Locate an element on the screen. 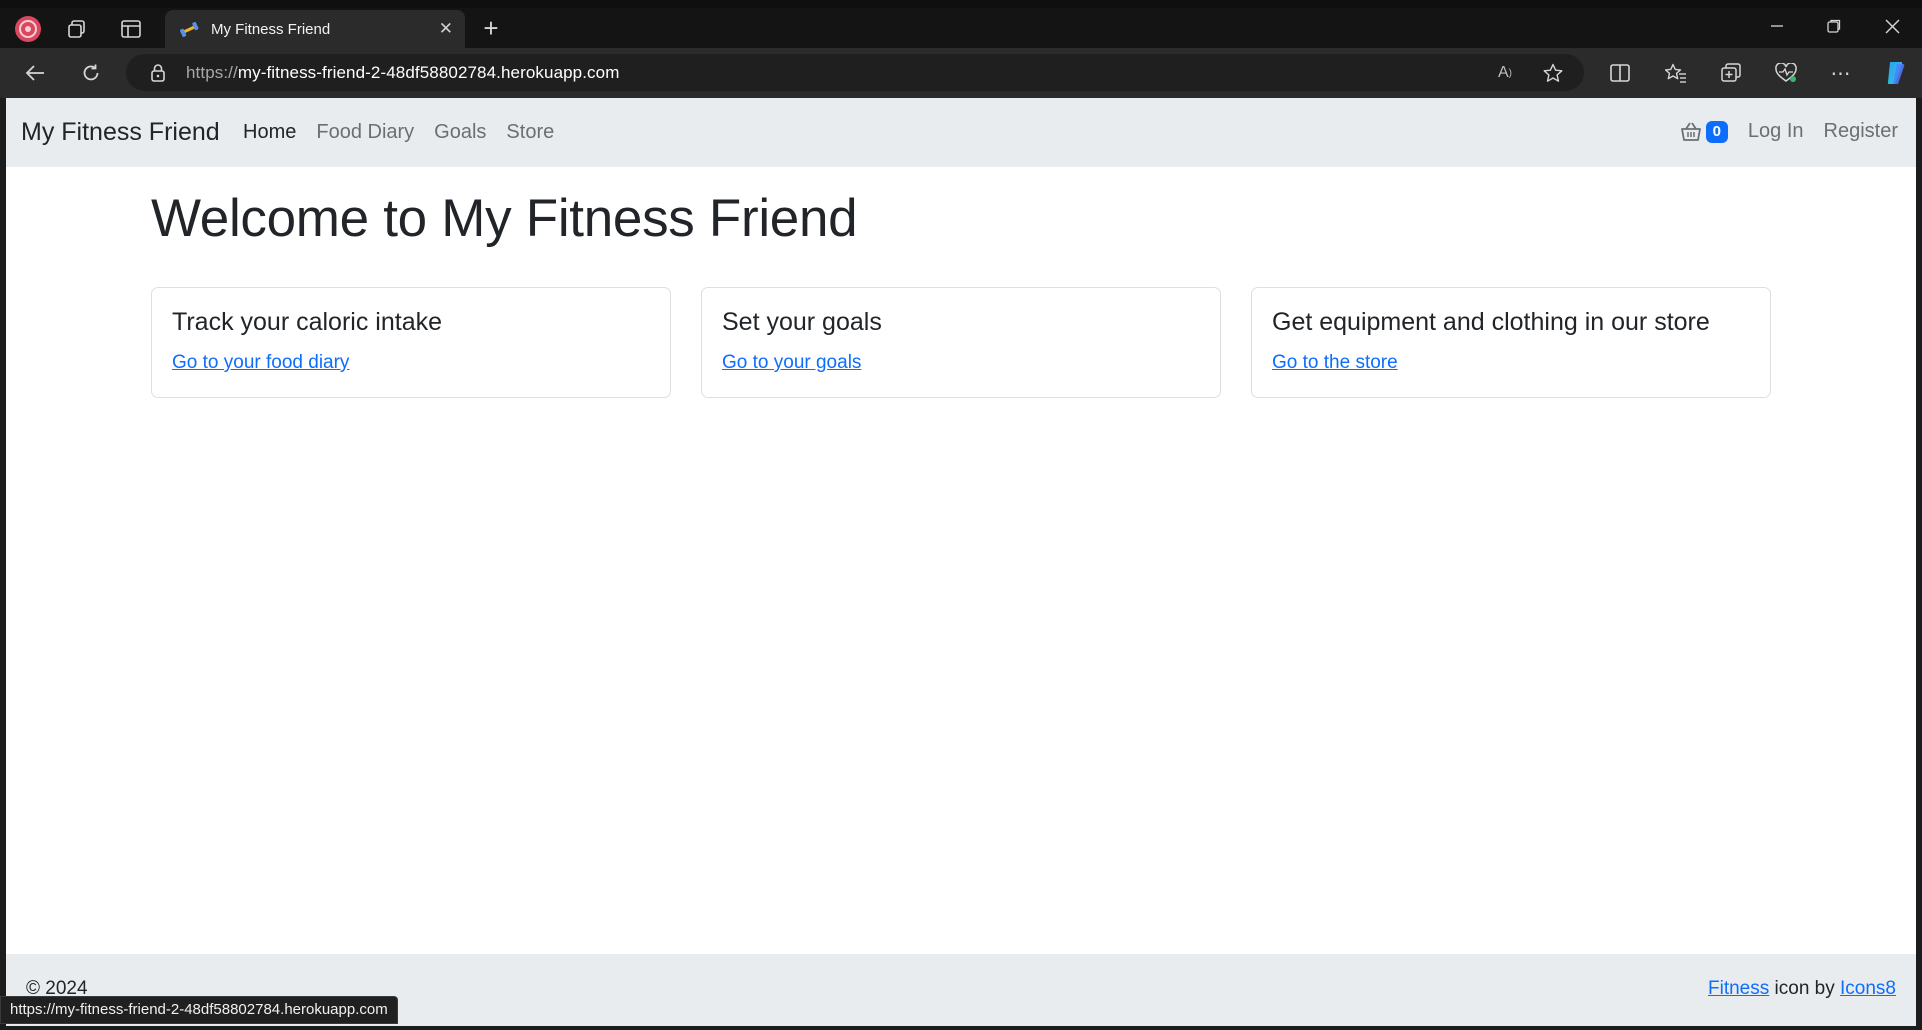 Image resolution: width=1922 pixels, height=1030 pixels. favorites-icon is located at coordinates (1676, 73).